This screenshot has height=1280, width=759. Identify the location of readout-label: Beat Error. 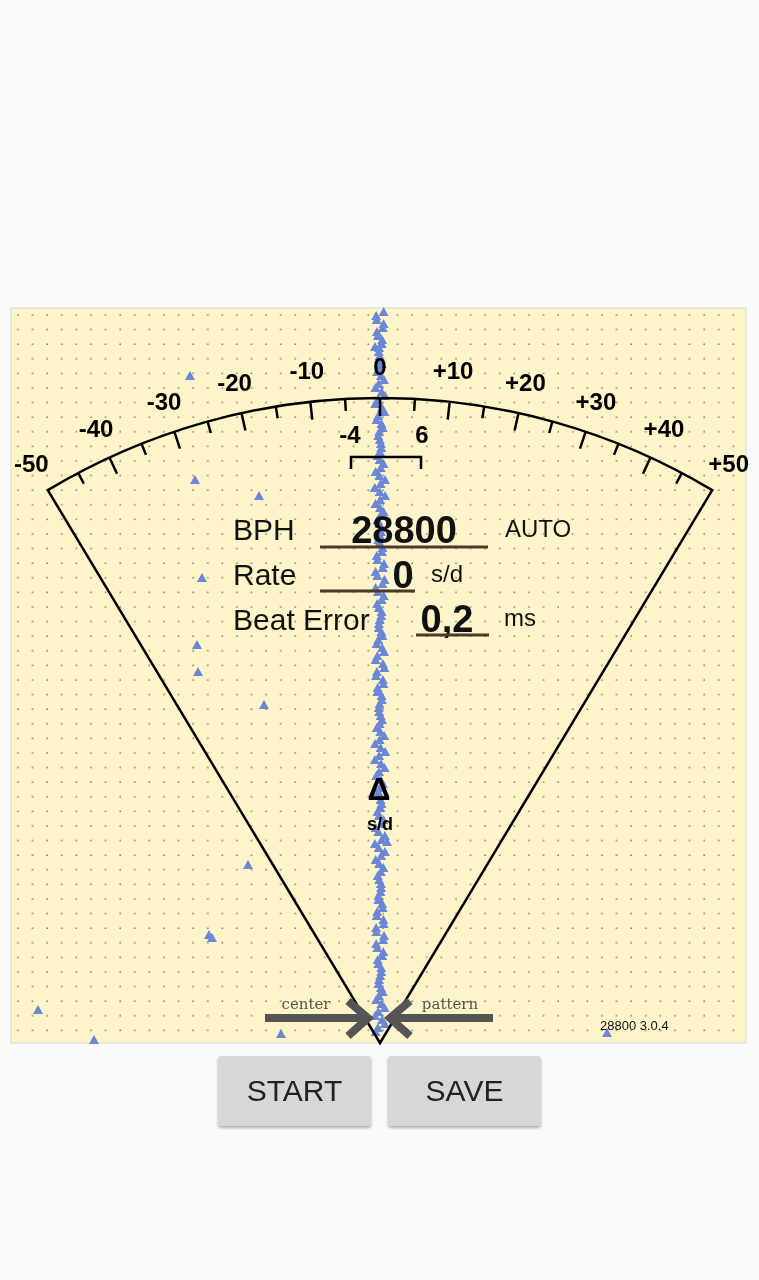
(301, 619).